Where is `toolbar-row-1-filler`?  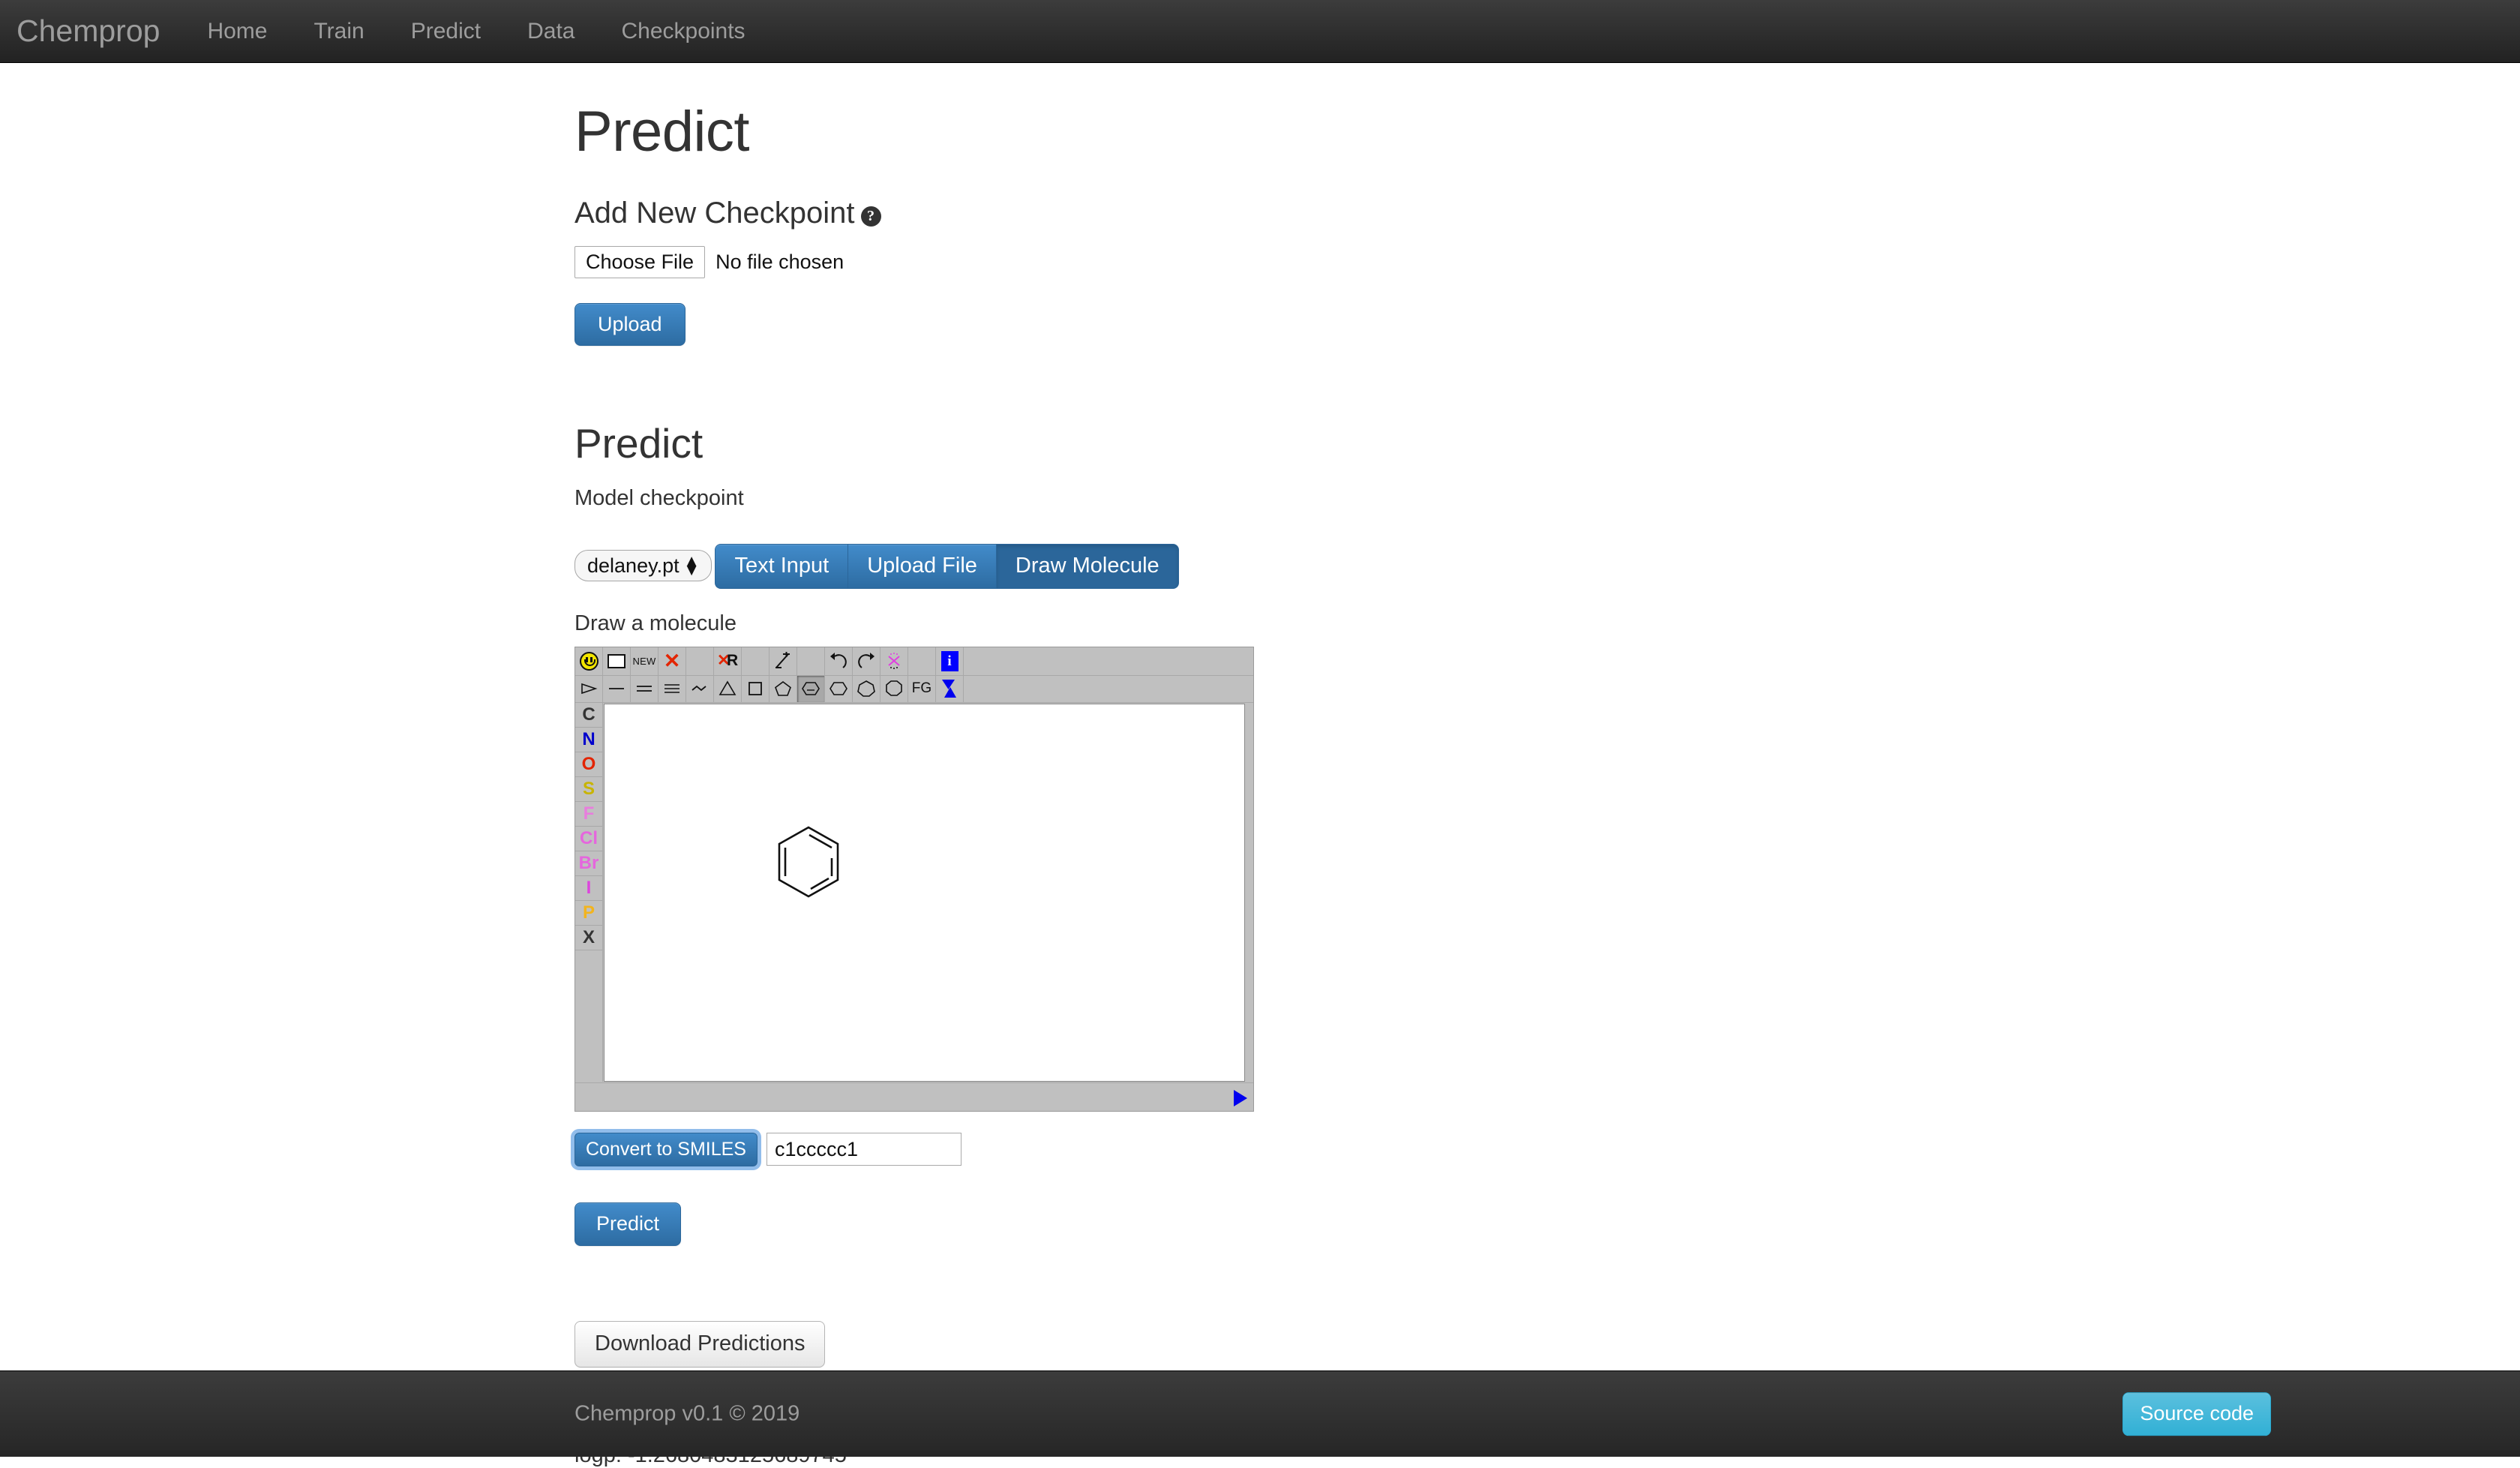
toolbar-row-1-filler is located at coordinates (1108, 661).